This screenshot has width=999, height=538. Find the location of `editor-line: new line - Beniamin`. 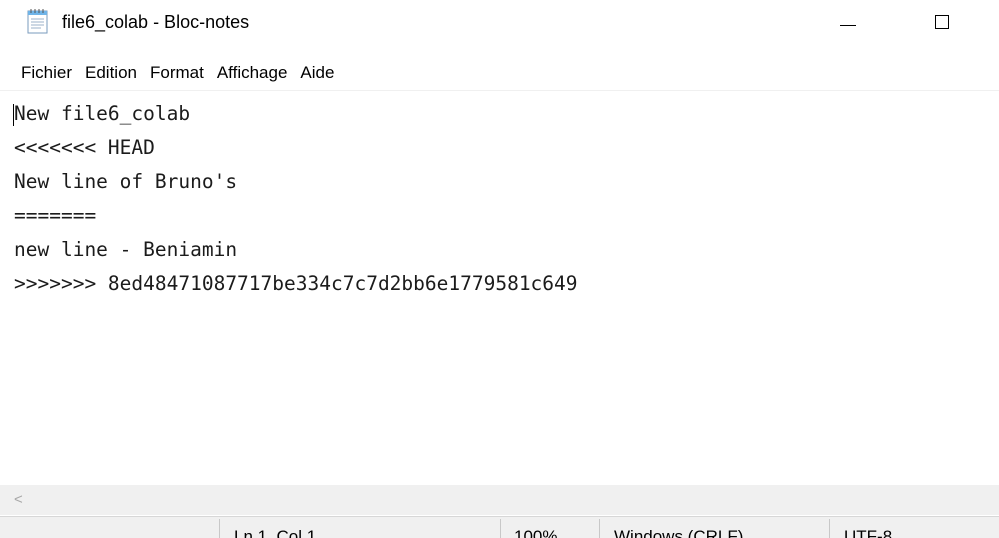

editor-line: new line - Beniamin is located at coordinates (126, 249).